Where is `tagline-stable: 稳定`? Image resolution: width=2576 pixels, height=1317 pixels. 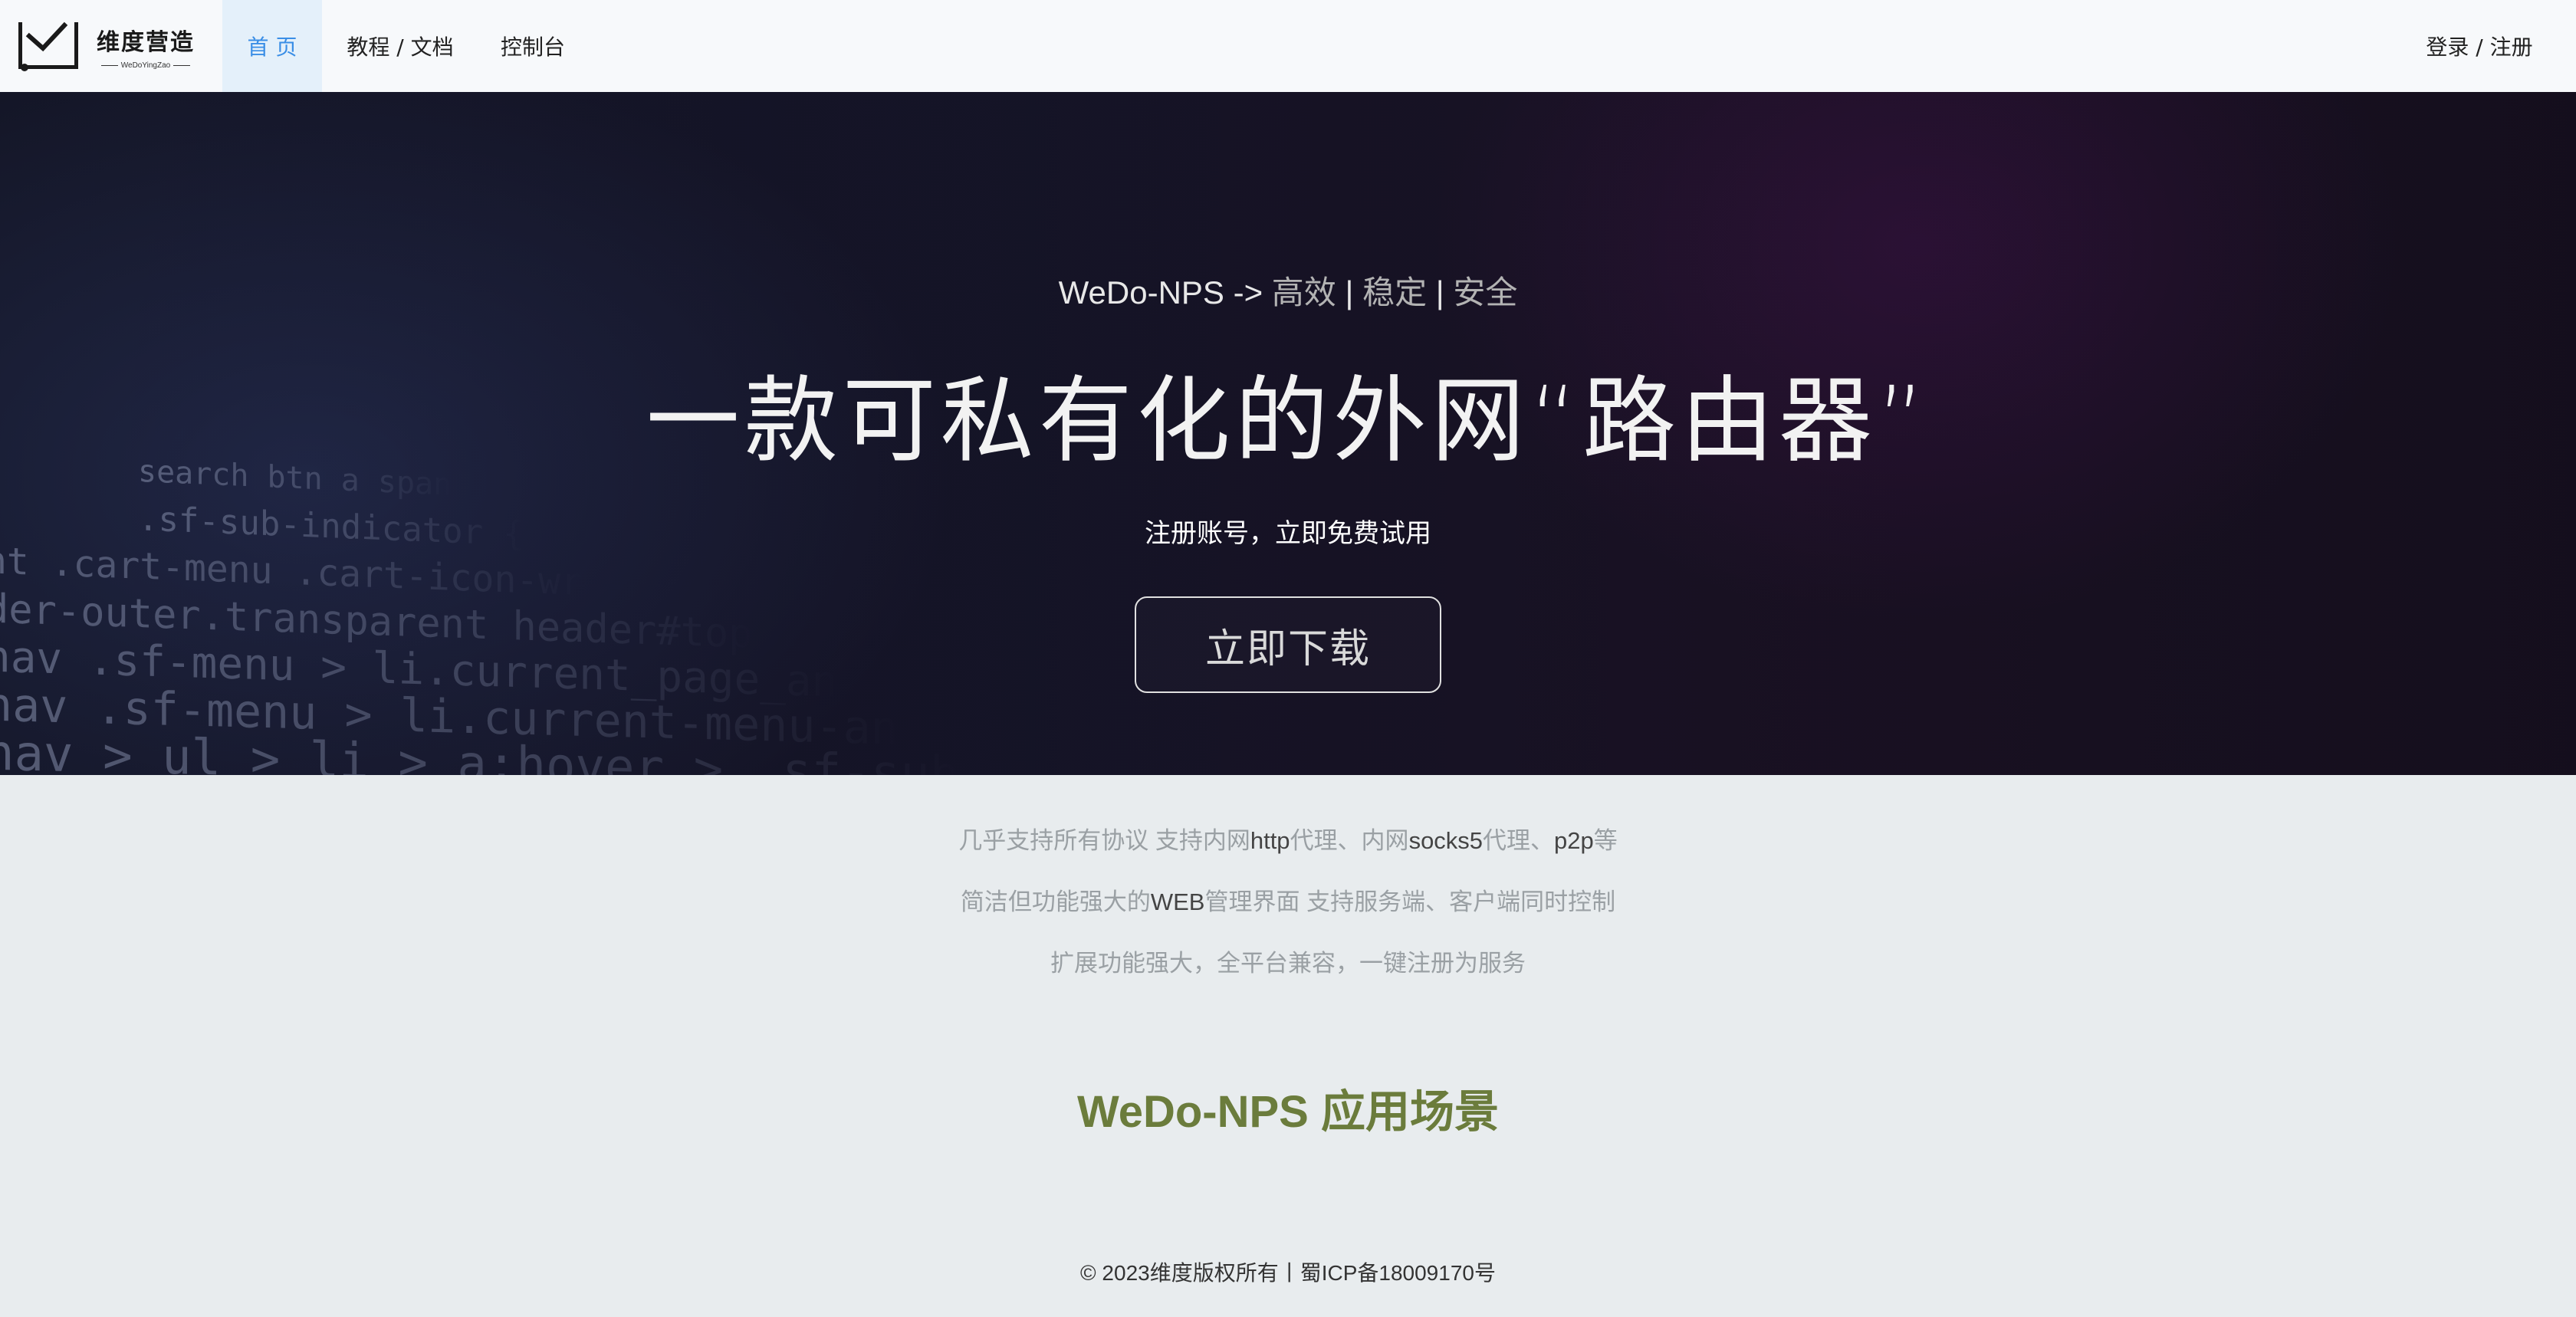
tagline-stable: 稳定 is located at coordinates (1395, 292).